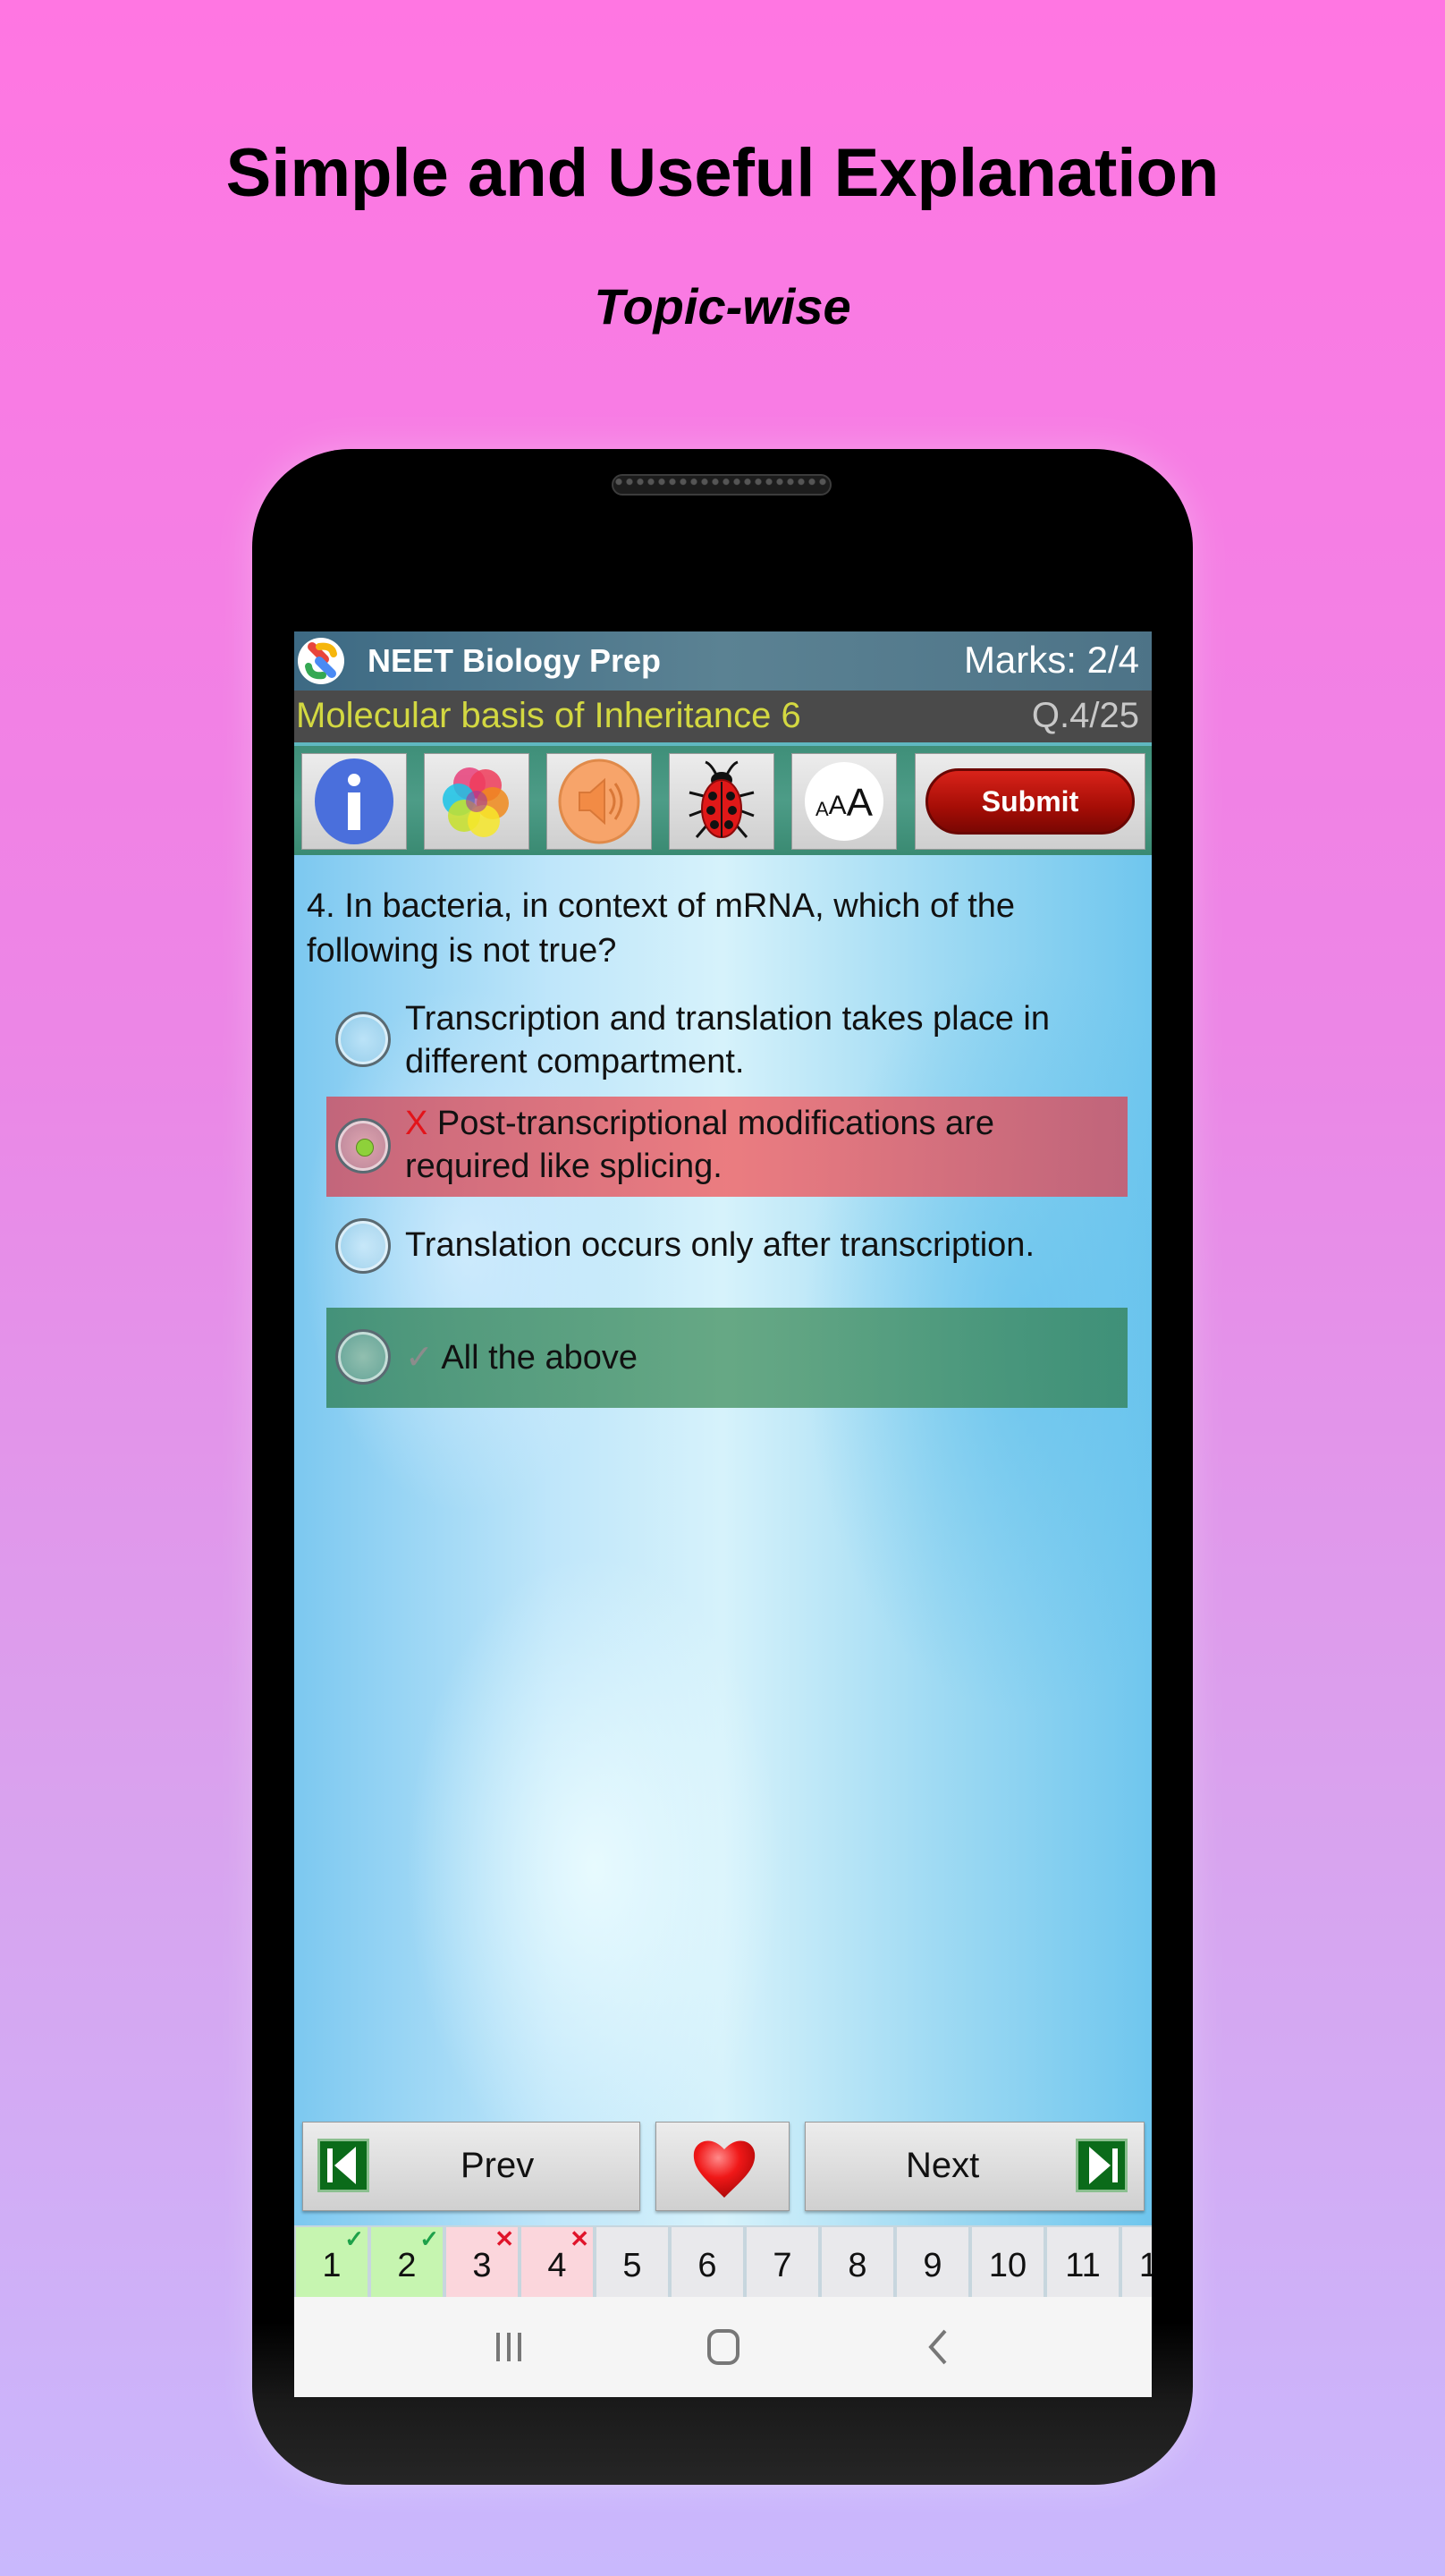 The width and height of the screenshot is (1445, 2576). I want to click on option-2-radio, so click(363, 1146).